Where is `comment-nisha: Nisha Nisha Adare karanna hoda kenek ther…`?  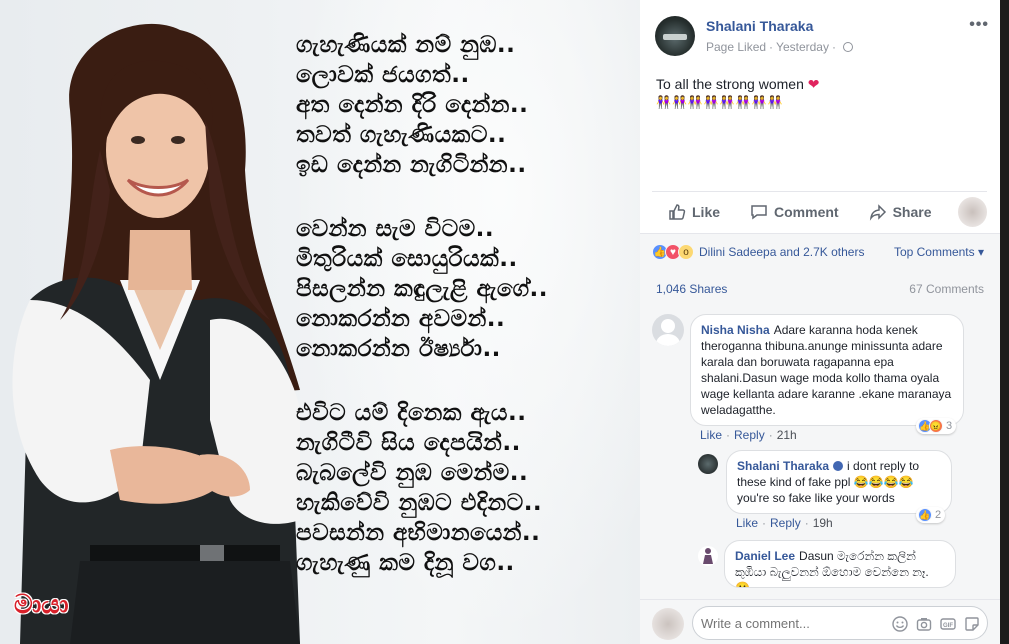
comment-nisha: Nisha Nisha Adare karanna hoda kenek ther… is located at coordinates (820, 379).